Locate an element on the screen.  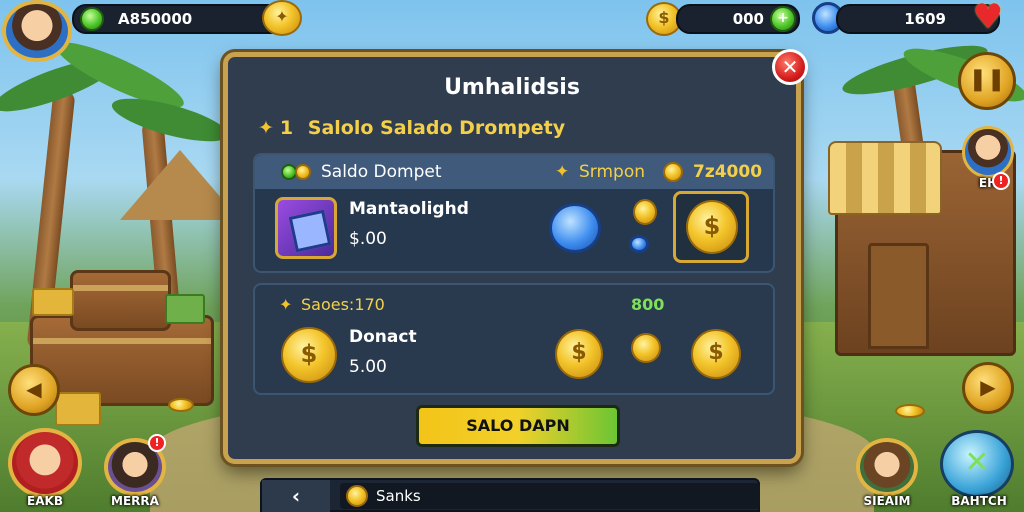
chevron-left-icon: ‹ is located at coordinates (296, 496).